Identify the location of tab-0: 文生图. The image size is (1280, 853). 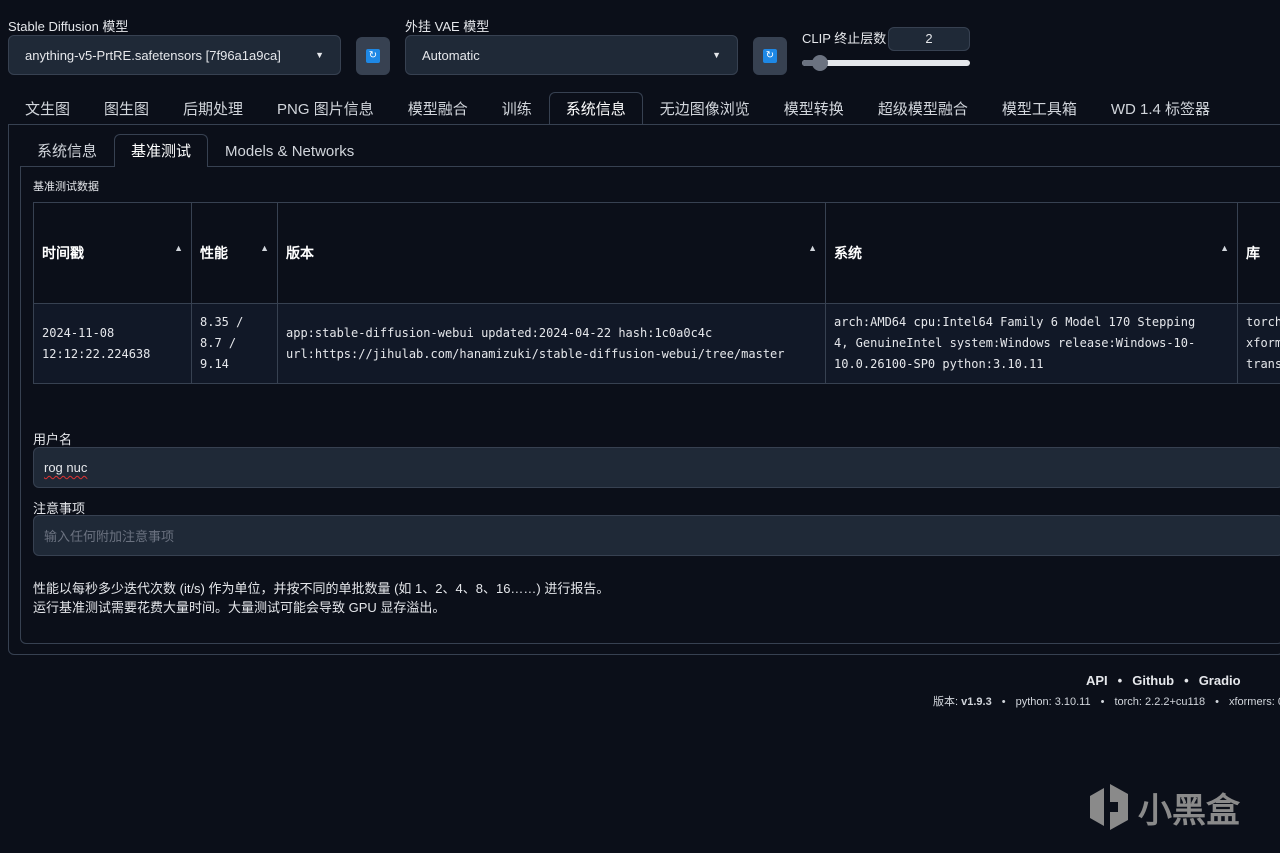
(47, 108).